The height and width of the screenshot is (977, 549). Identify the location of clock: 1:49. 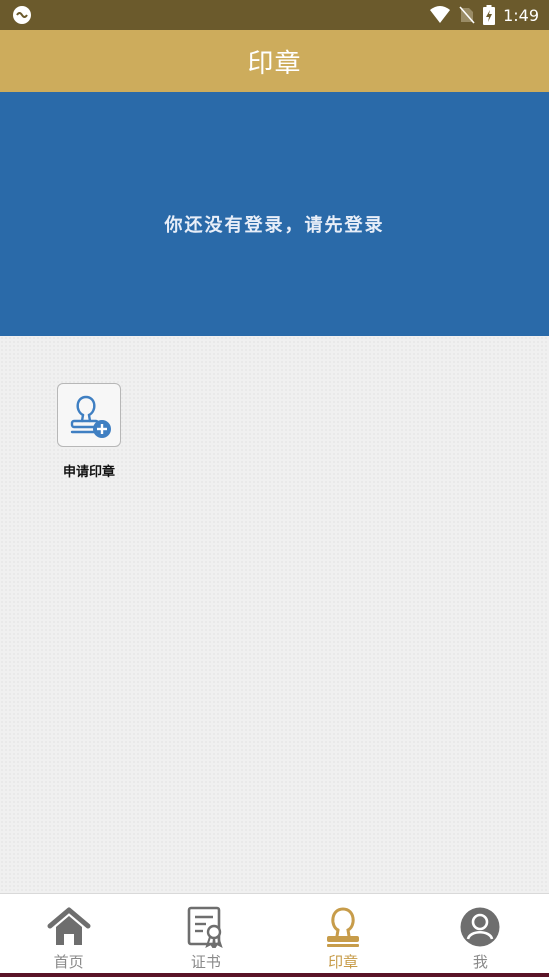
(521, 15).